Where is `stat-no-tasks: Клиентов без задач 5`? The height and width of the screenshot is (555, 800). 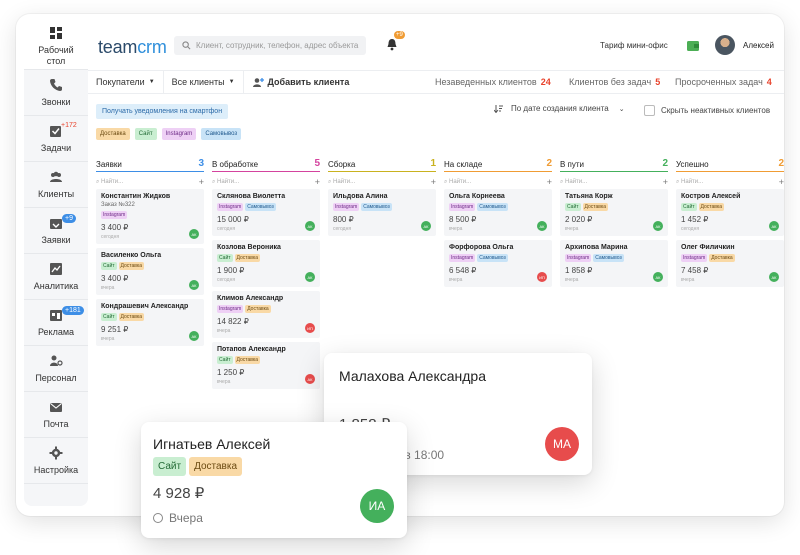
stat-no-tasks: Клиентов без задач 5 is located at coordinates (614, 82).